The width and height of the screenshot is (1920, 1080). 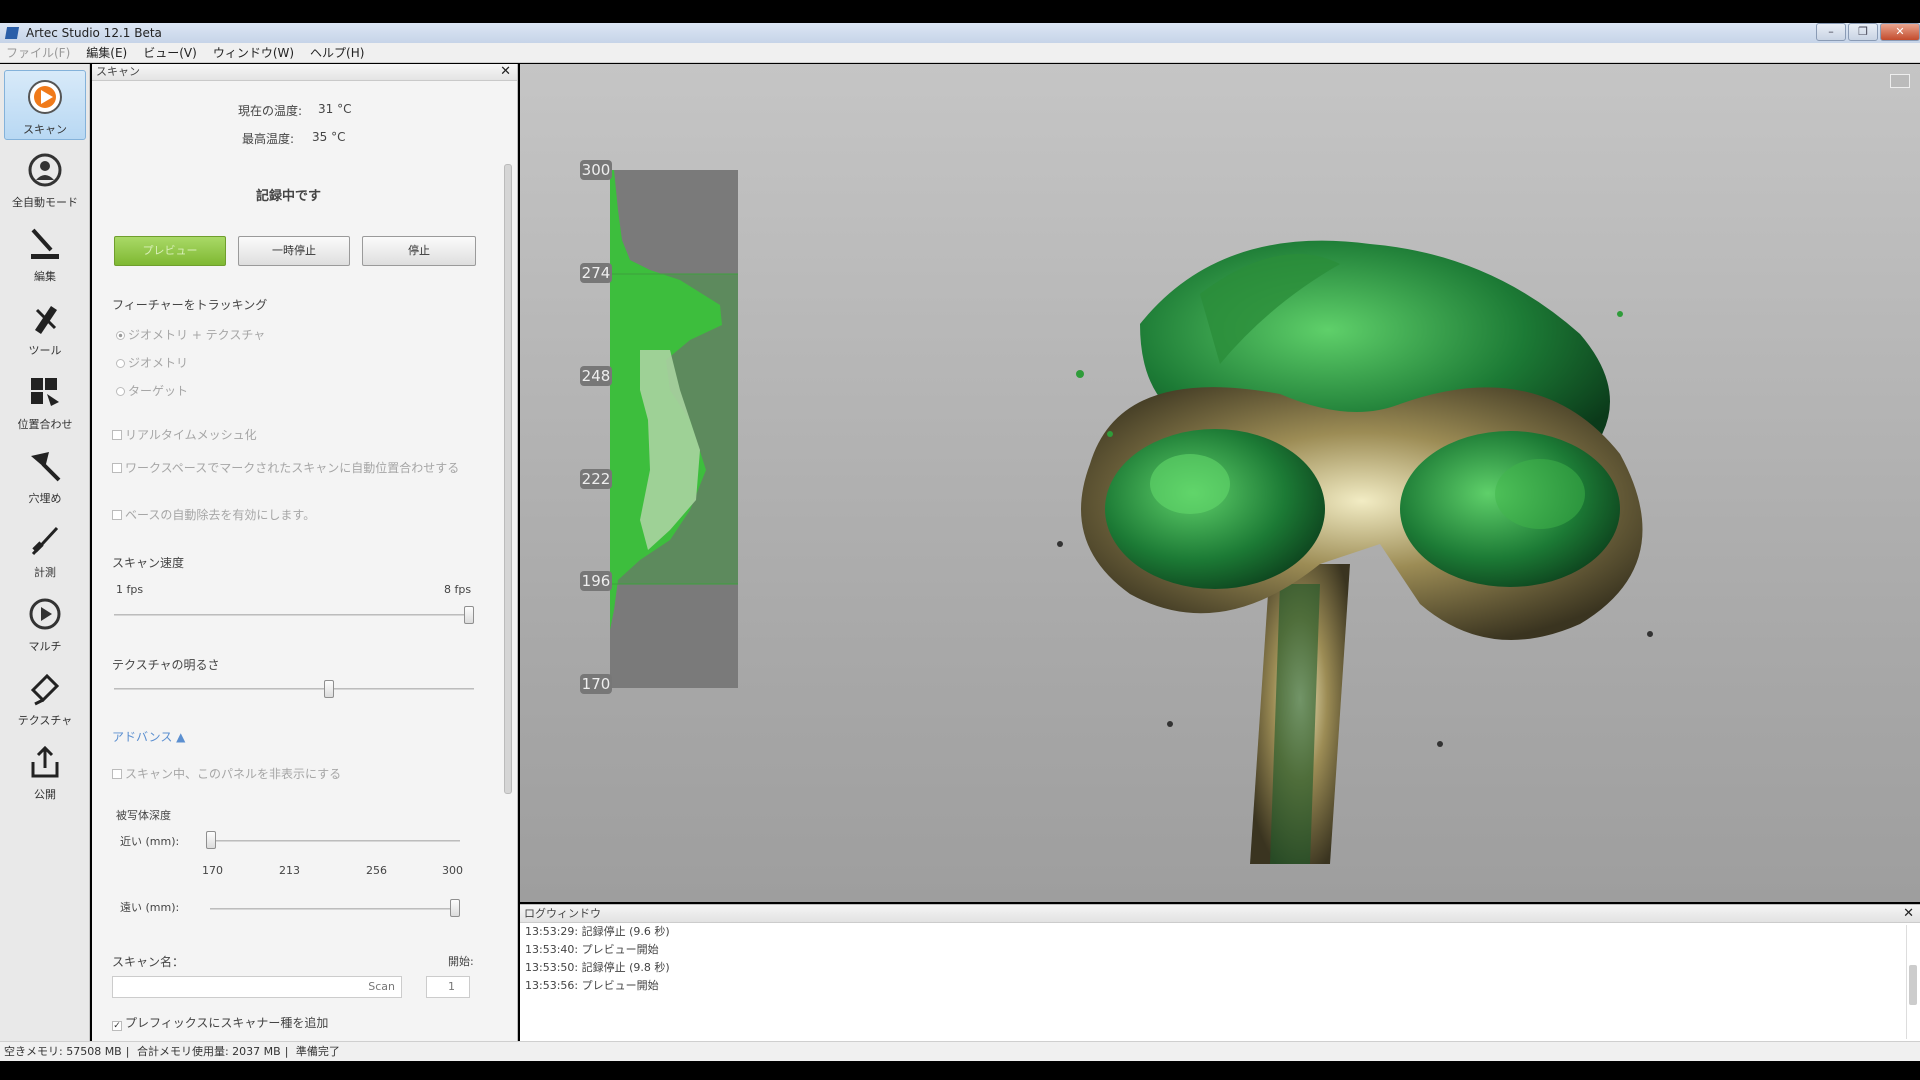 What do you see at coordinates (190, 305) in the screenshot?
I see `tracking-heading: フィーチャーをトラッキング` at bounding box center [190, 305].